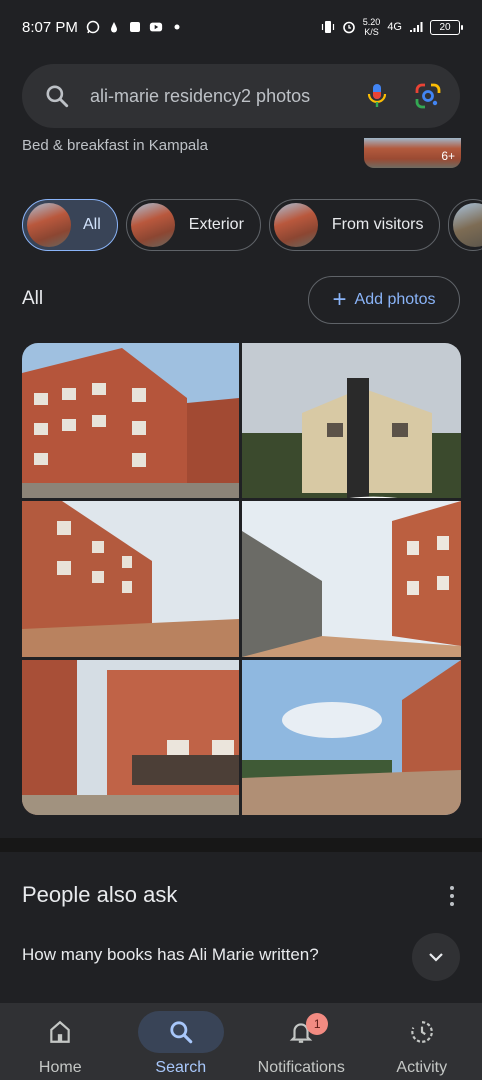 This screenshot has height=1080, width=482. I want to click on chip-more, so click(465, 225).